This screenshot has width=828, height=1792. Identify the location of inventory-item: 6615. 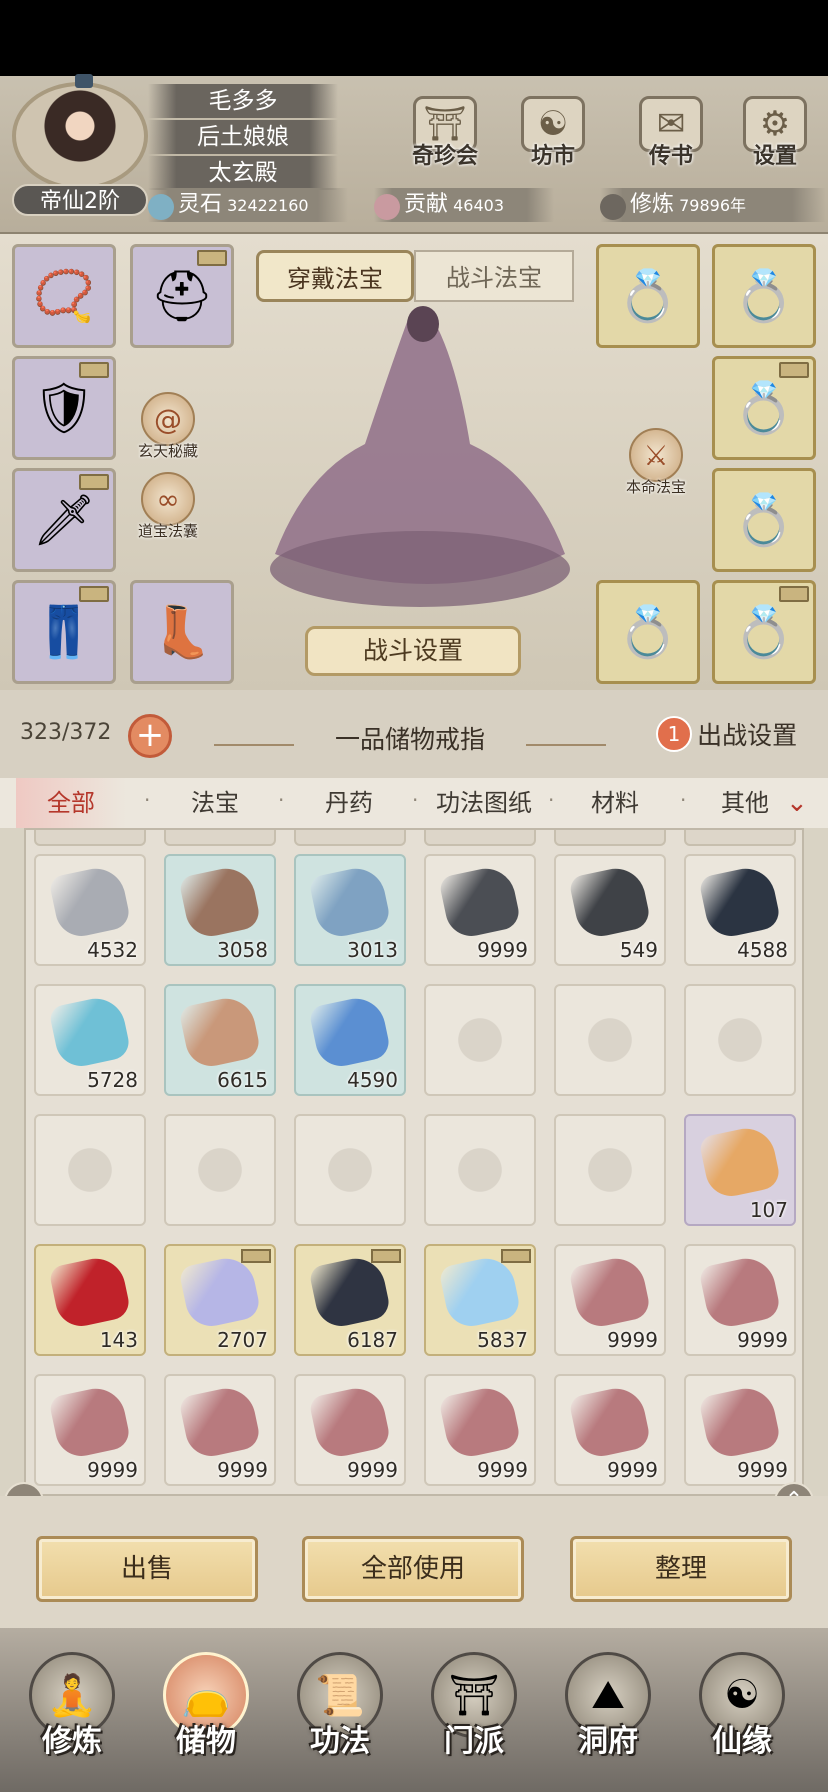
(220, 1040).